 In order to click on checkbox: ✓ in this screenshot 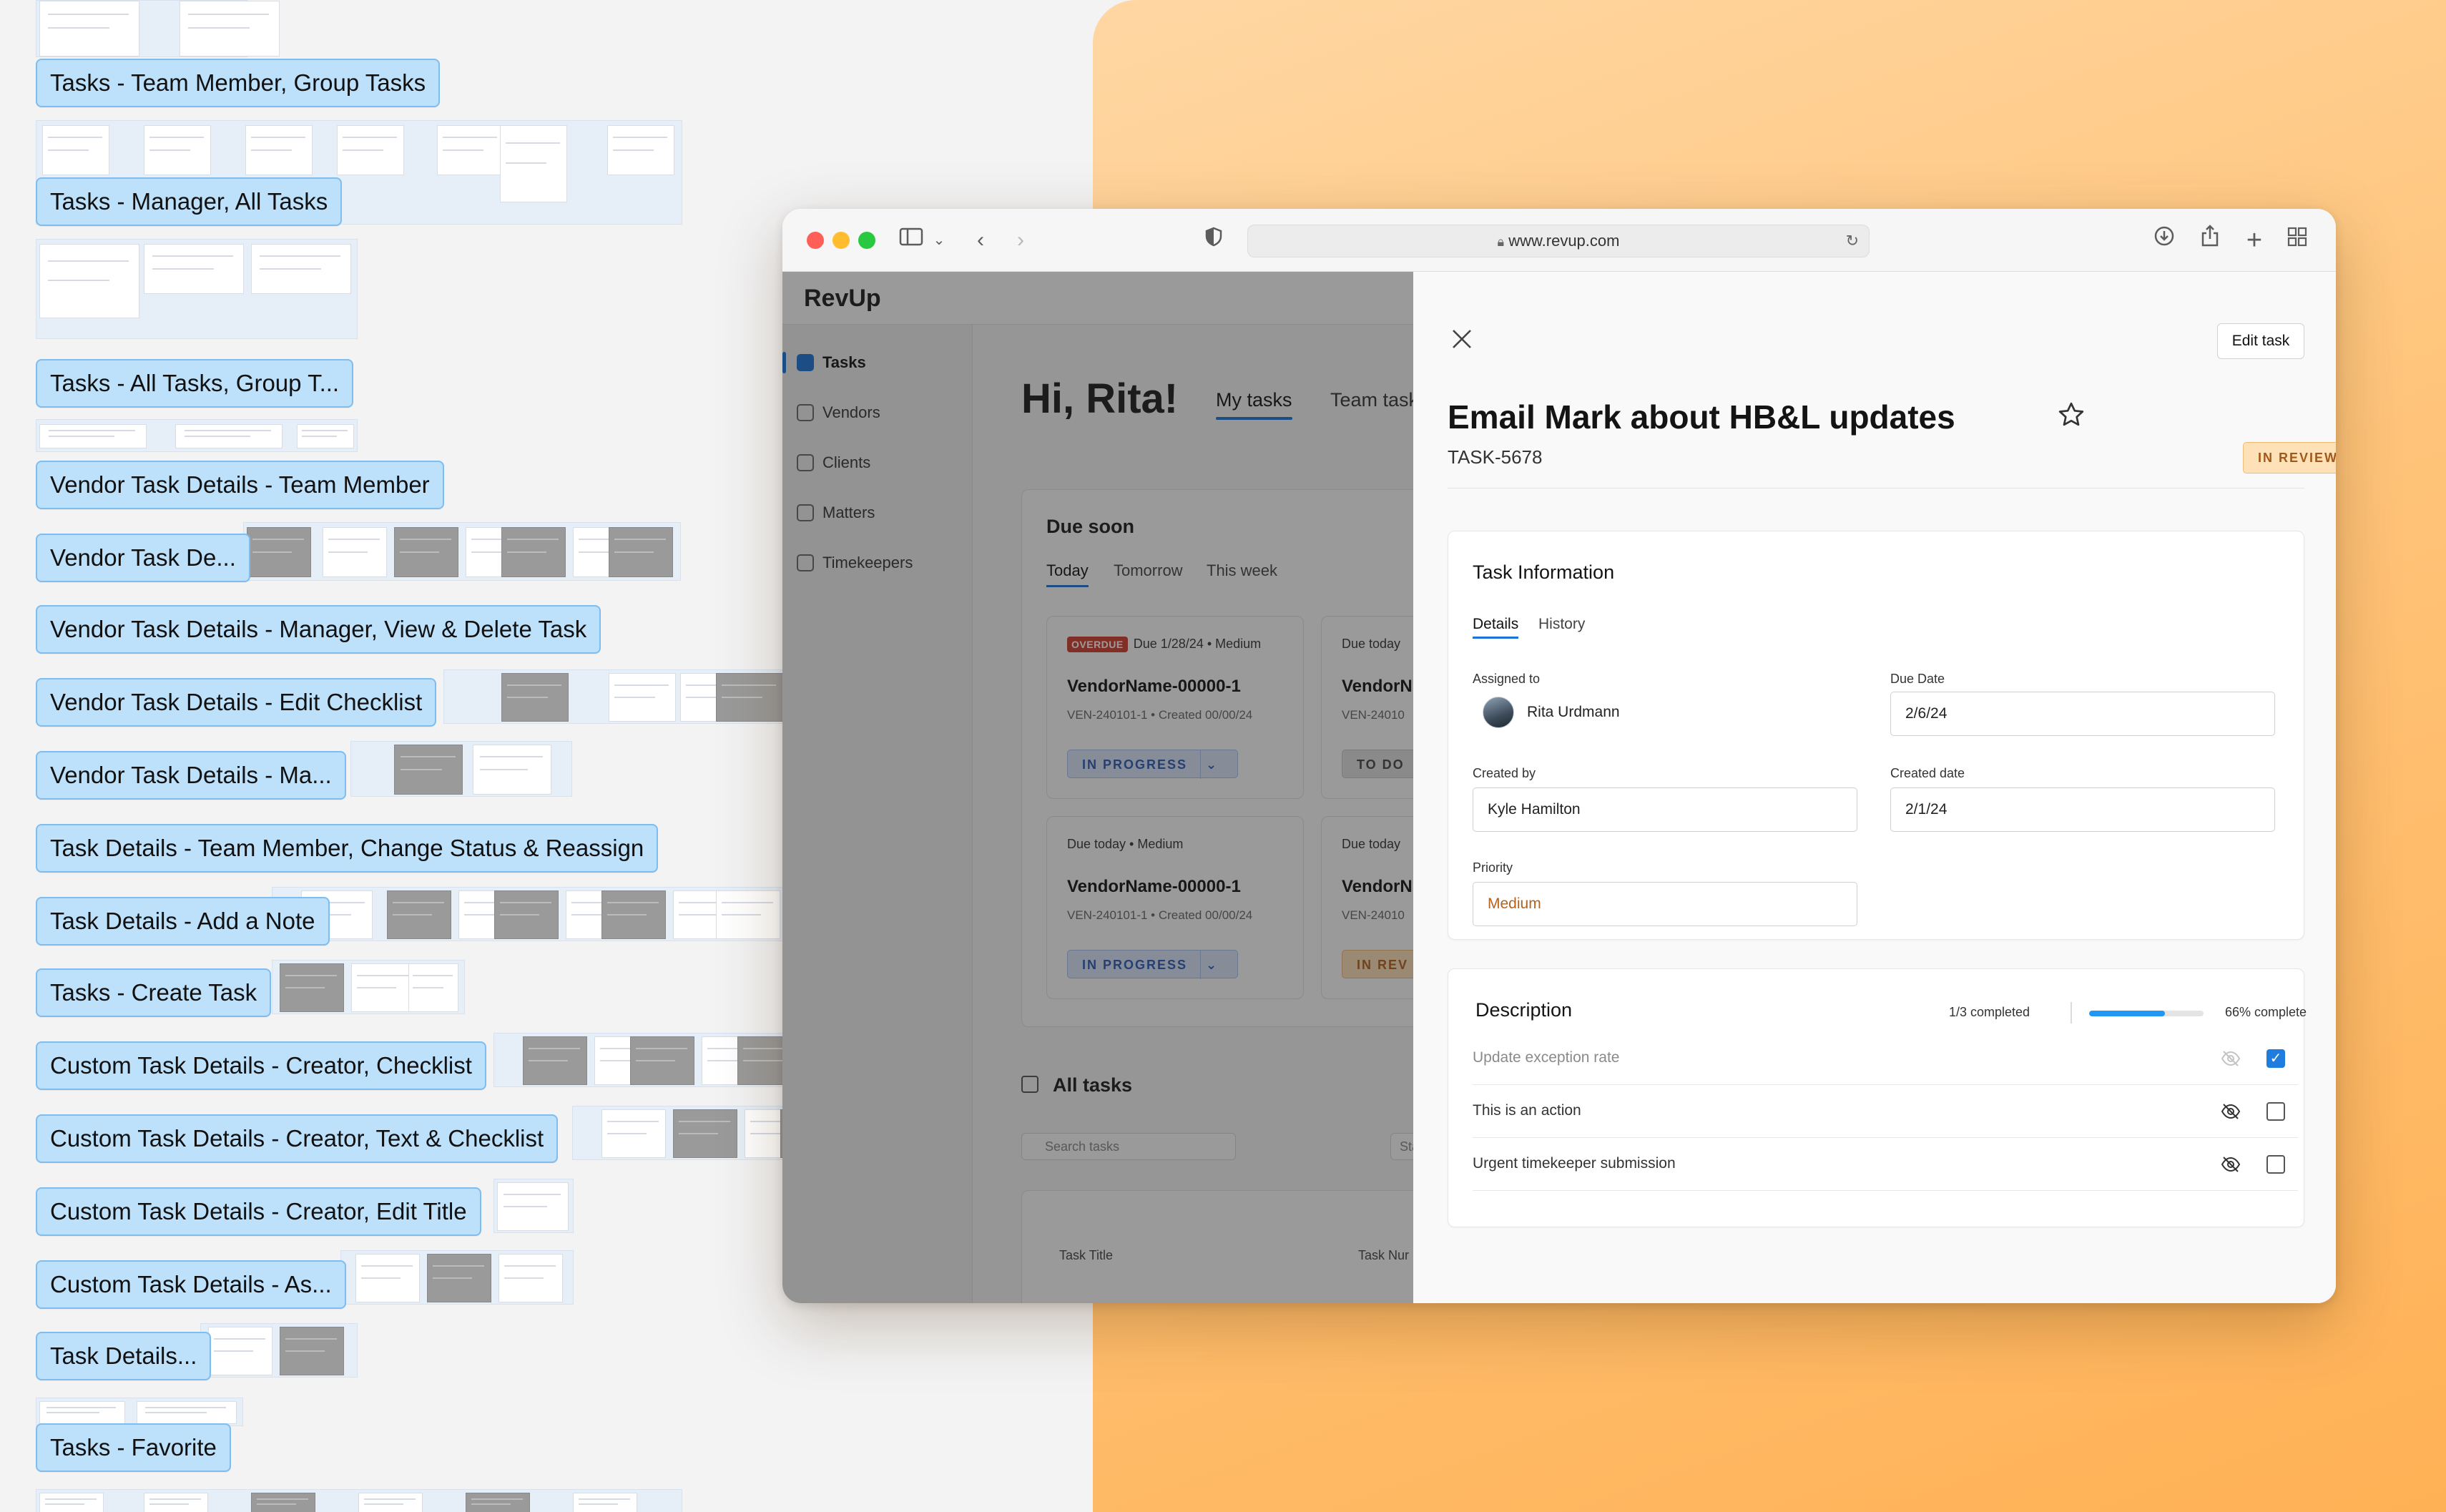, I will do `click(2275, 1058)`.